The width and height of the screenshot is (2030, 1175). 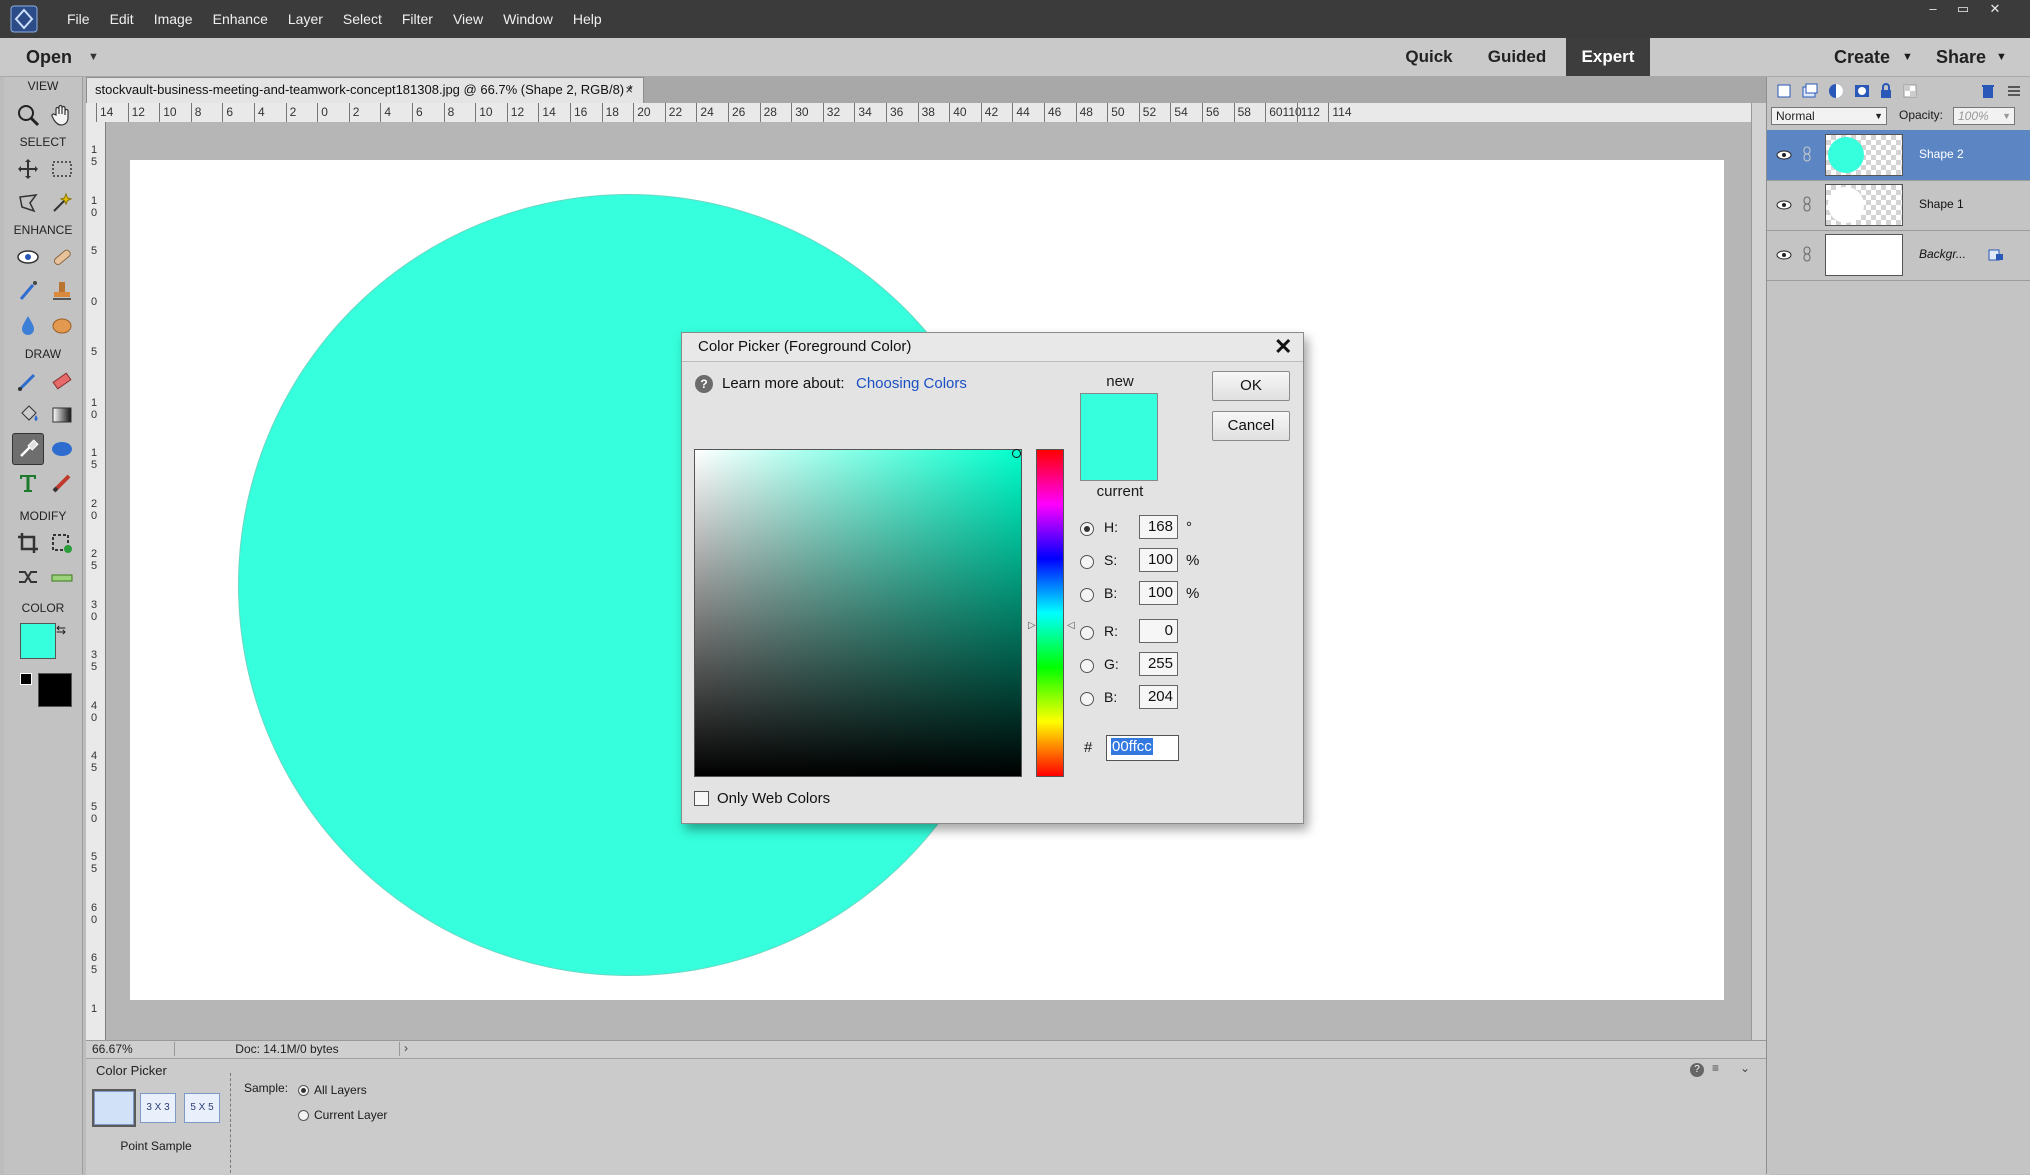 I want to click on hue-radio, so click(x=1087, y=529).